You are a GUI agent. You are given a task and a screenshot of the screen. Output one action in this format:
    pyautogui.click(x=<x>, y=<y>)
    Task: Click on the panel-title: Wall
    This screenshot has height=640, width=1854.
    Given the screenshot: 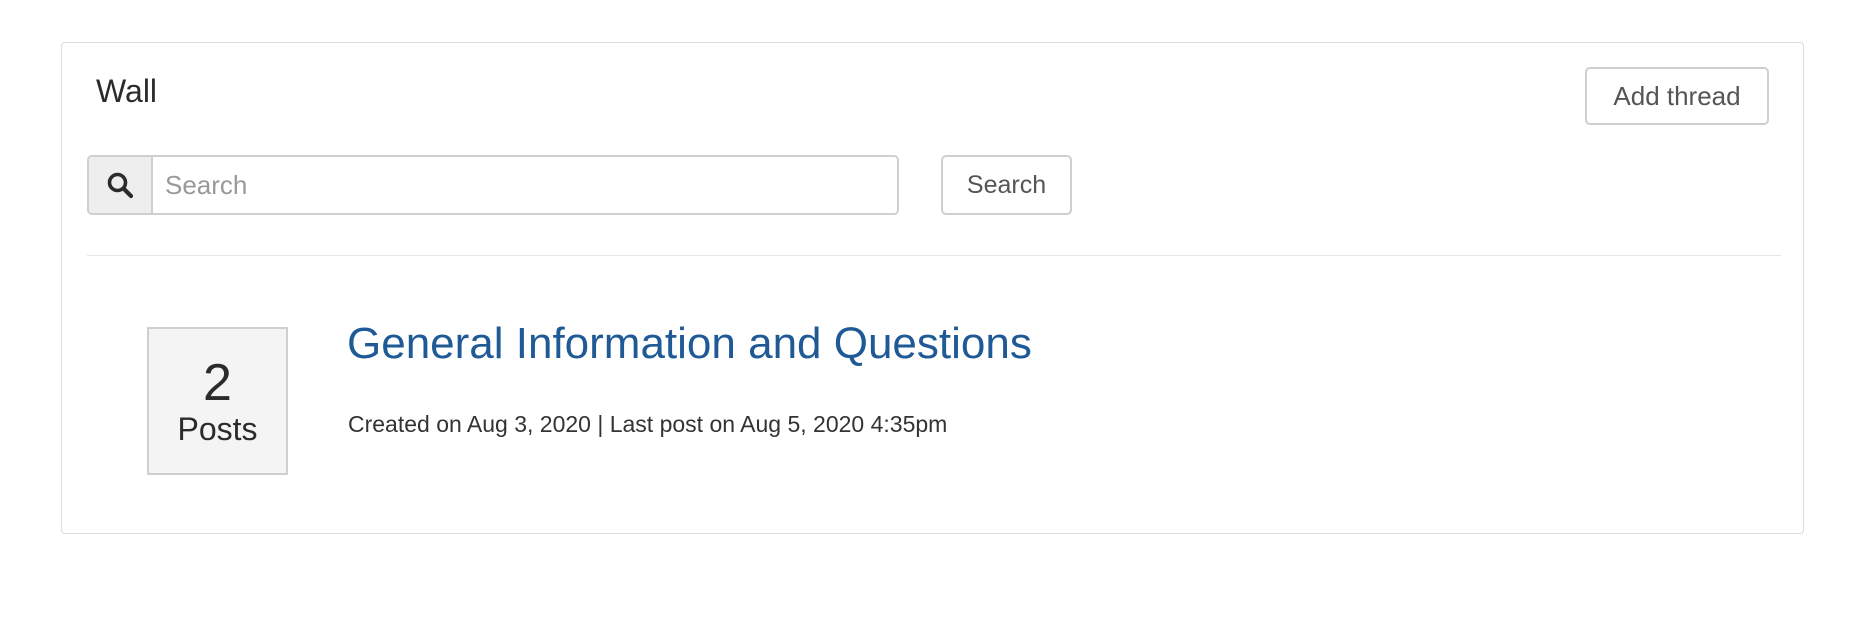 What is the action you would take?
    pyautogui.click(x=127, y=91)
    